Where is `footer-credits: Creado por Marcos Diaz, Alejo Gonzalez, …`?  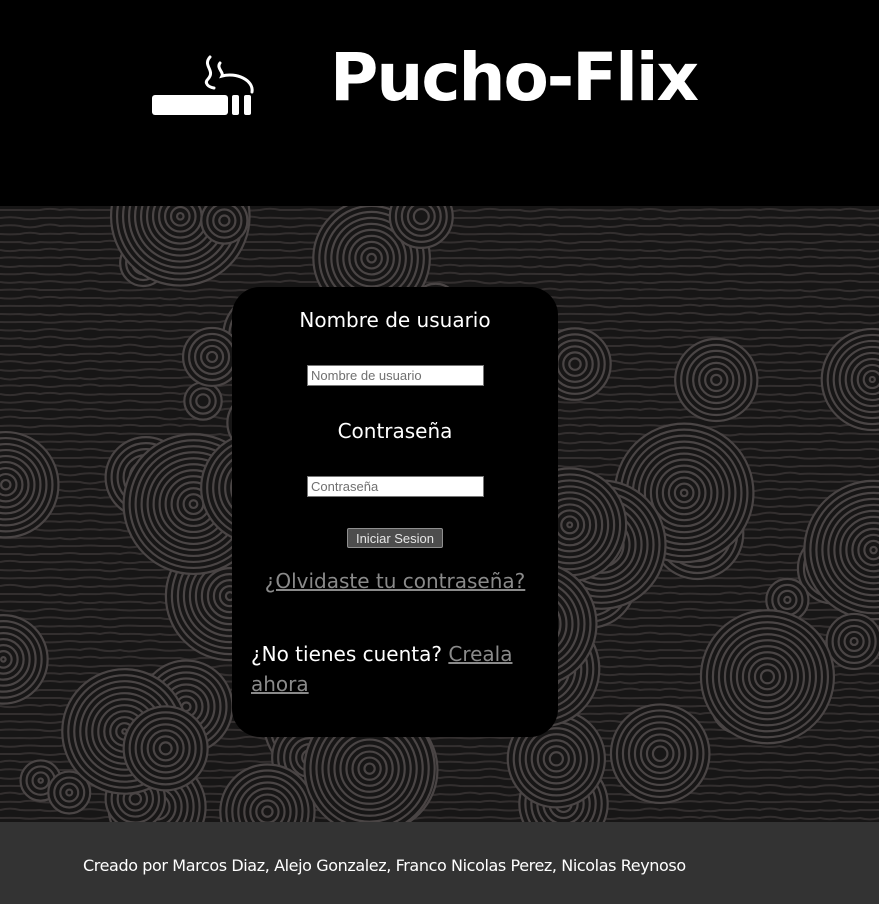
footer-credits: Creado por Marcos Diaz, Alejo Gonzalez, … is located at coordinates (384, 865).